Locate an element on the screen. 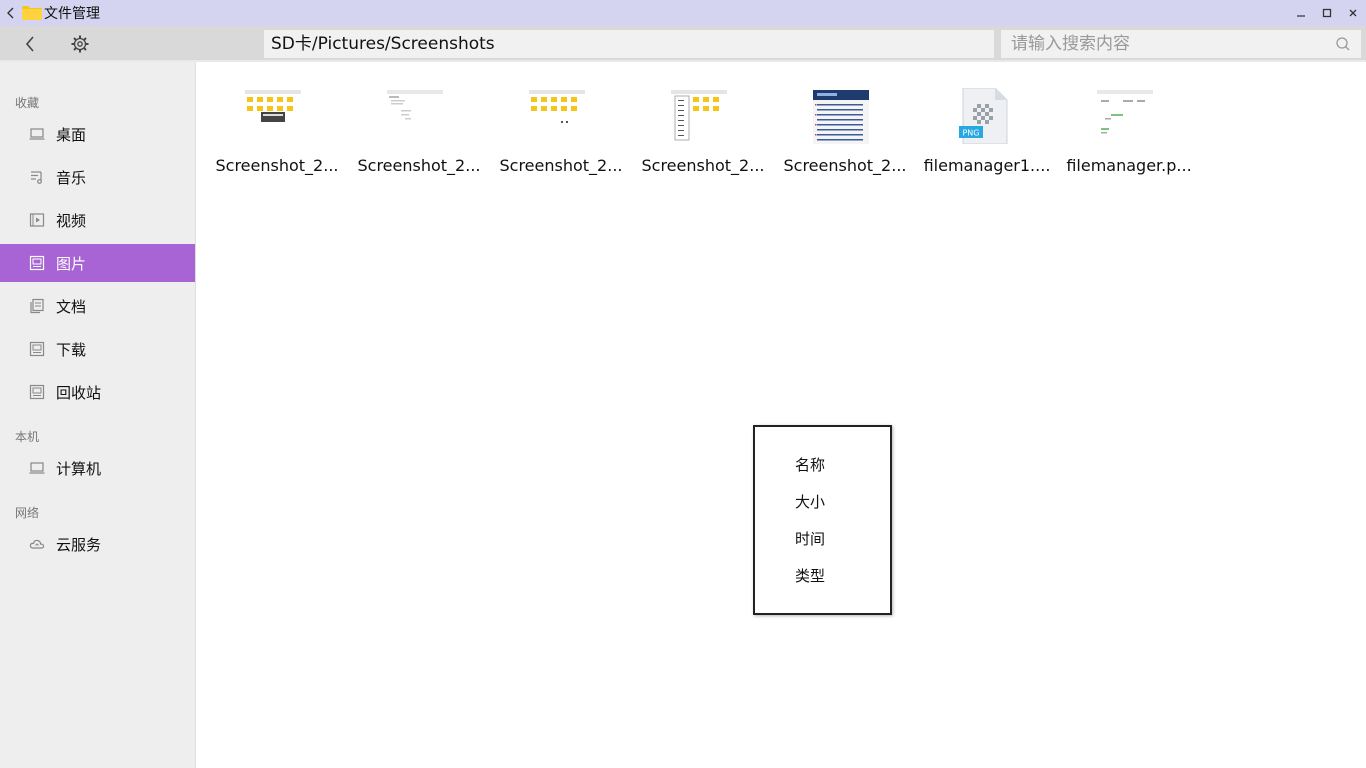  sidebar-item-label: 文档 is located at coordinates (71, 307).